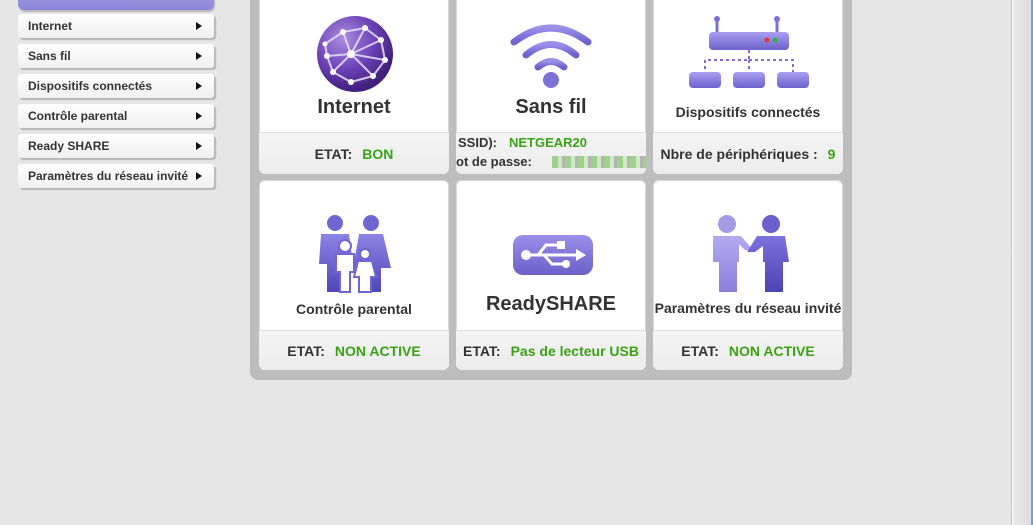  Describe the element at coordinates (477, 142) in the screenshot. I see `ssid-label: SSID):` at that location.